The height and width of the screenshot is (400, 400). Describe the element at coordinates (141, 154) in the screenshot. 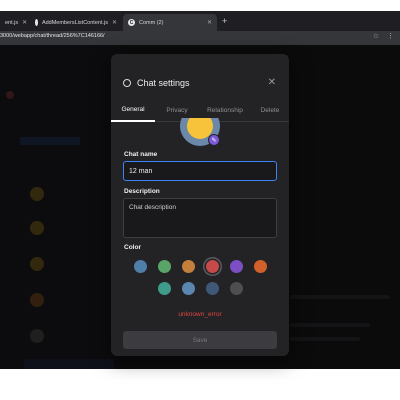

I see `chat-name-label: Chat name` at that location.